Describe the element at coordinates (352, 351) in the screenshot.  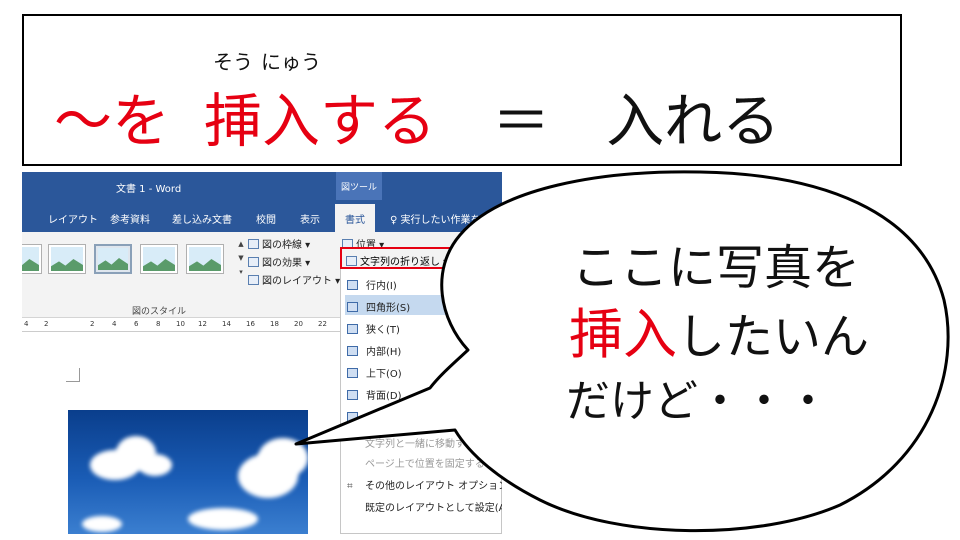
I see `through-icon` at that location.